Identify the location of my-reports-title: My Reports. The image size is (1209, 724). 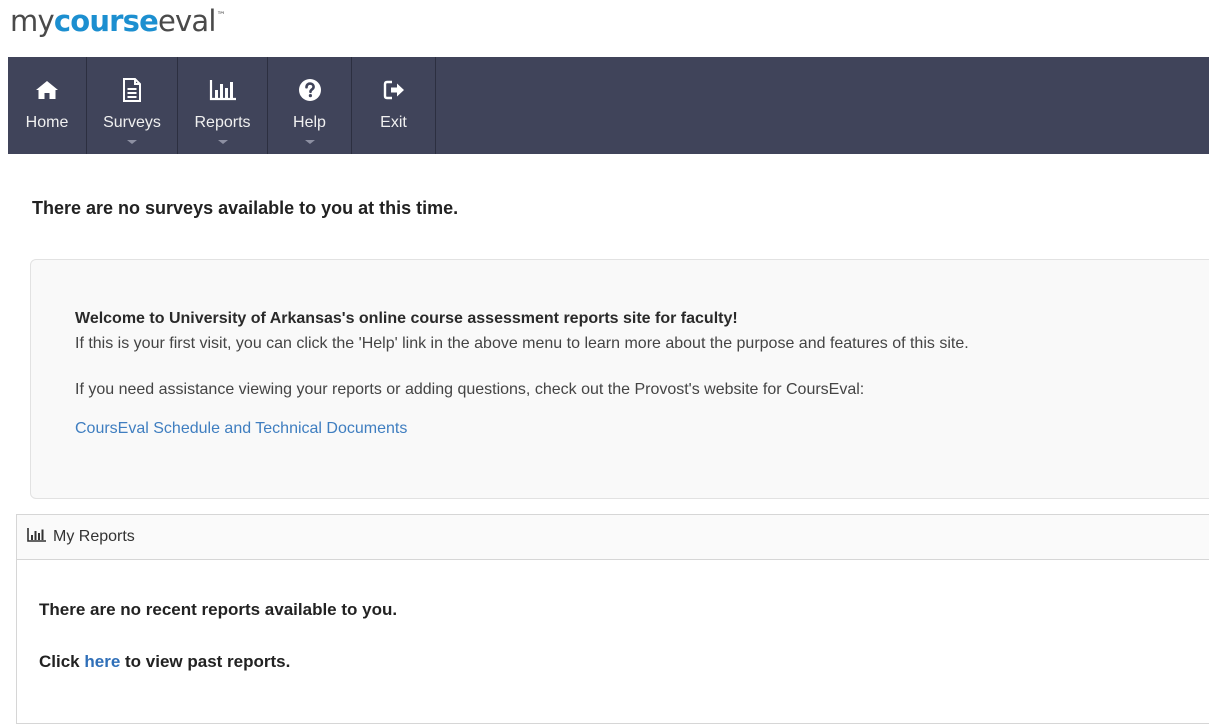
(94, 536).